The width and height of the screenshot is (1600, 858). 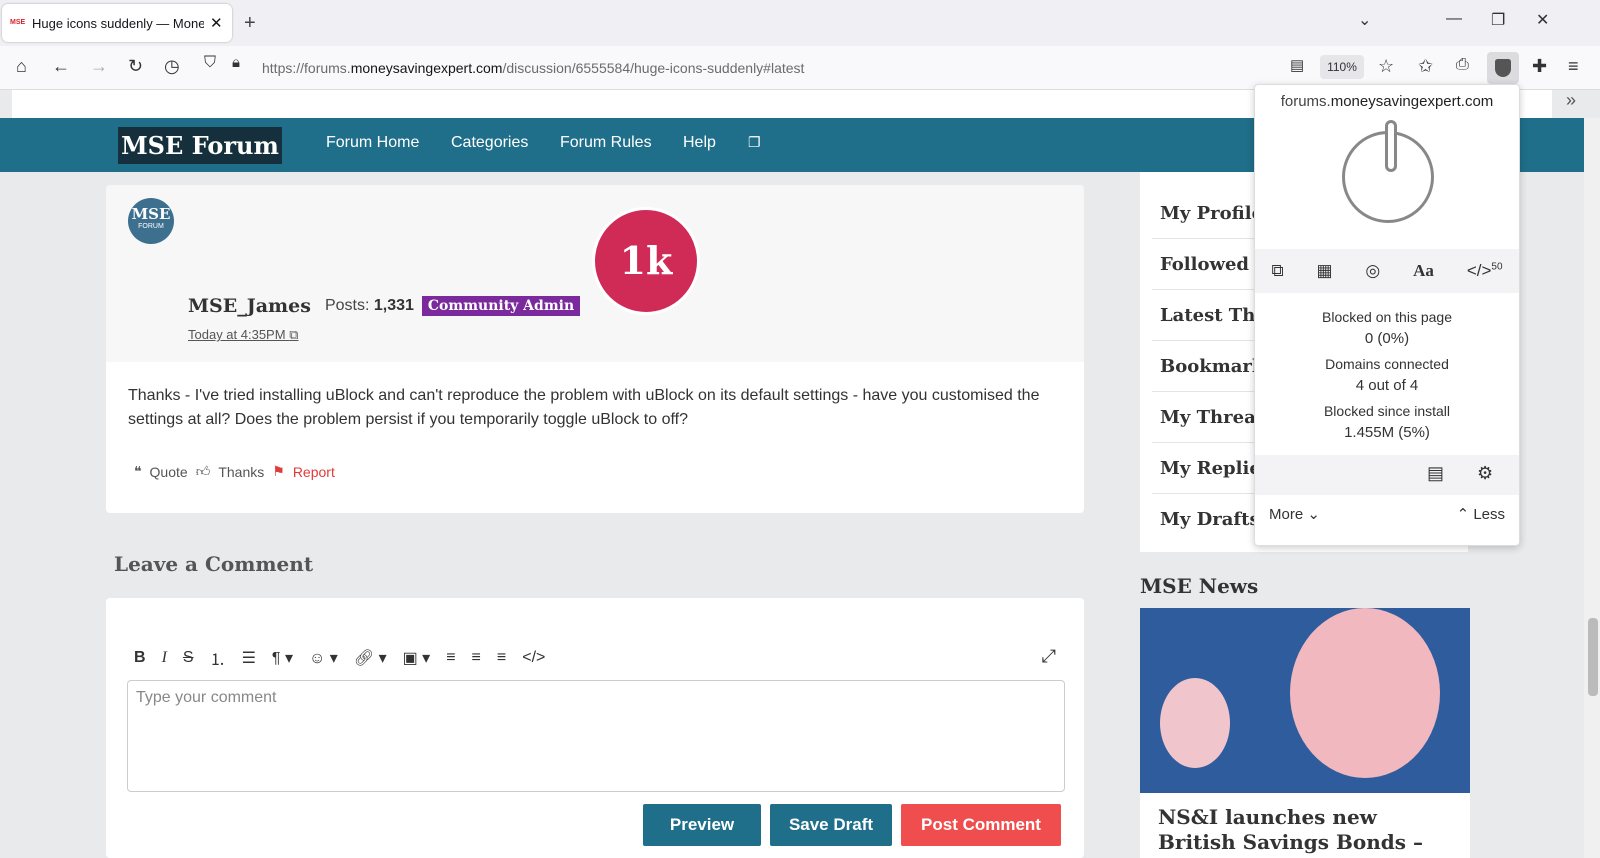 I want to click on back-icon: ←, so click(x=61, y=66).